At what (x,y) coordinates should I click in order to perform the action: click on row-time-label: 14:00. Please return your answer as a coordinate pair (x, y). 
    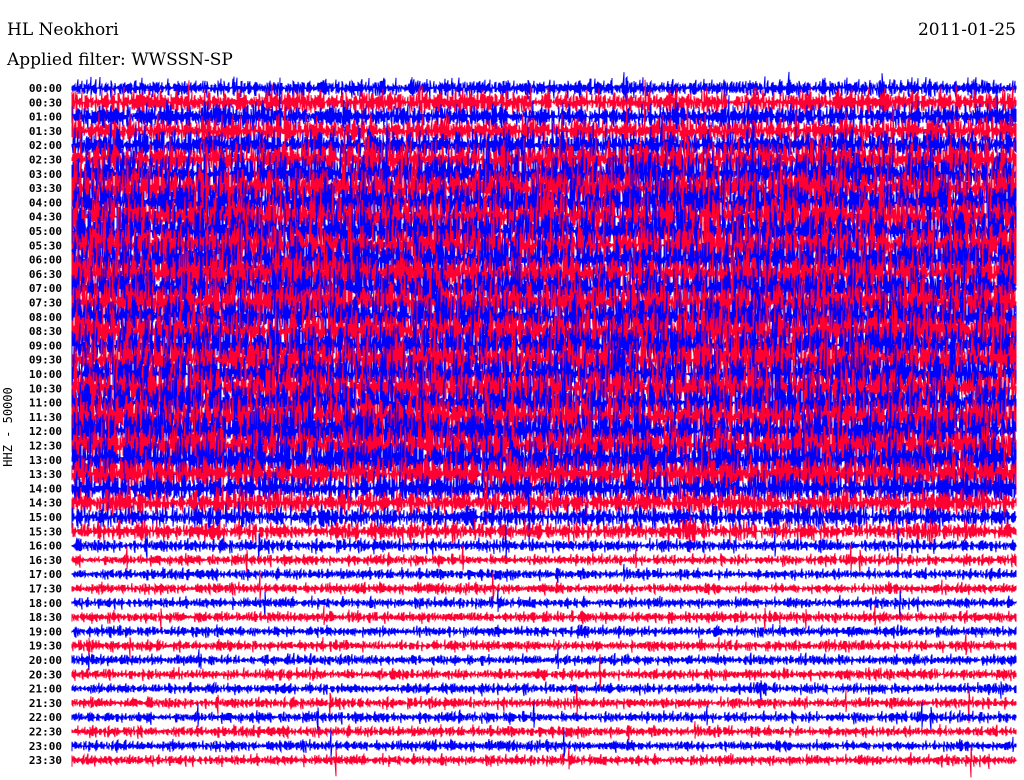
    Looking at the image, I should click on (45, 488).